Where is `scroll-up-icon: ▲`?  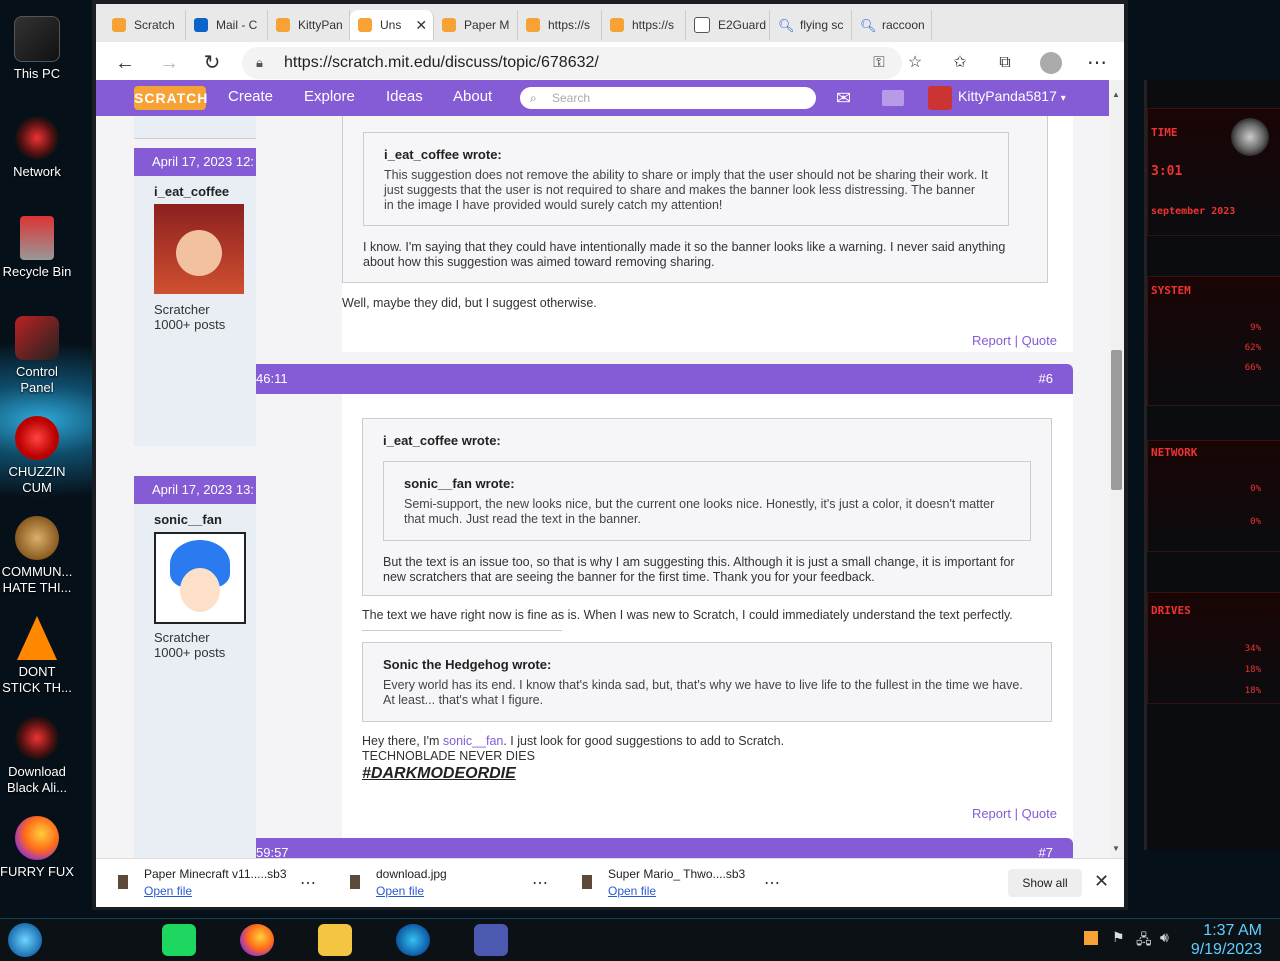
scroll-up-icon: ▲ is located at coordinates (1116, 94).